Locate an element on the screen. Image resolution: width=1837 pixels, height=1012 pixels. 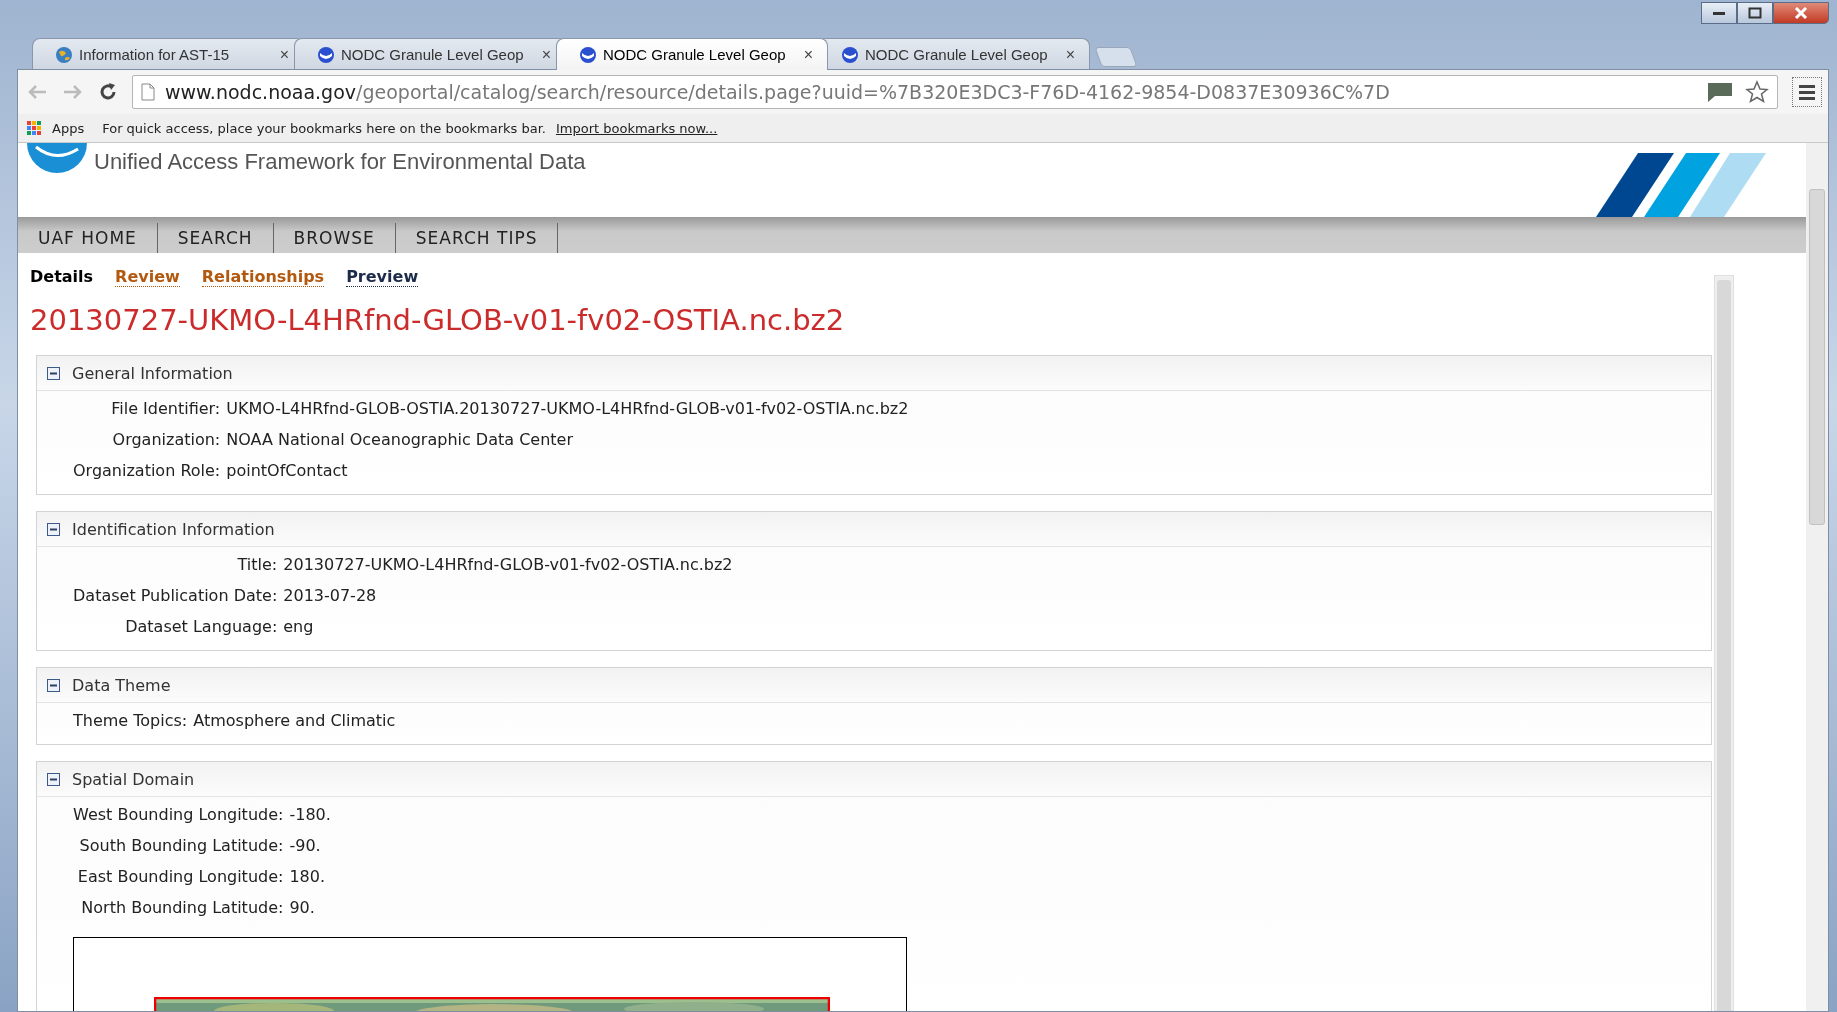
field-value: 90. is located at coordinates (302, 907).